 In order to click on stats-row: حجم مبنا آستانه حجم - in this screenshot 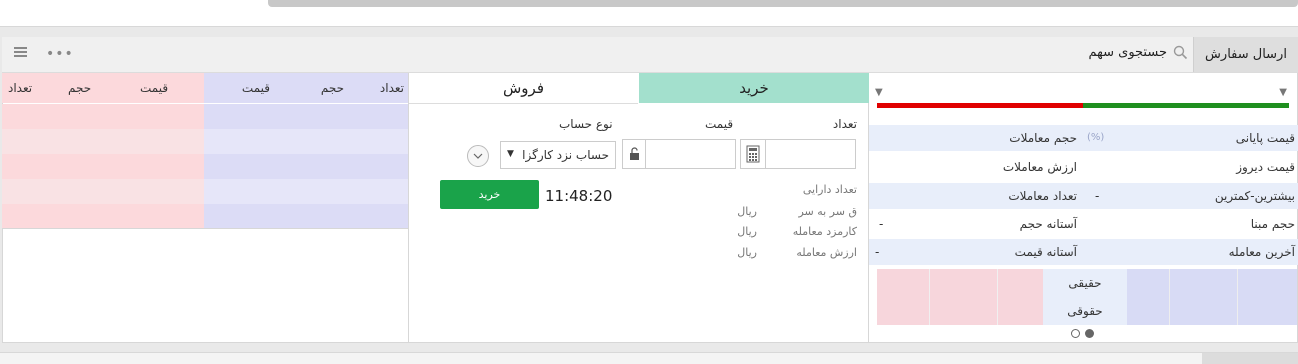, I will do `click(1083, 224)`.